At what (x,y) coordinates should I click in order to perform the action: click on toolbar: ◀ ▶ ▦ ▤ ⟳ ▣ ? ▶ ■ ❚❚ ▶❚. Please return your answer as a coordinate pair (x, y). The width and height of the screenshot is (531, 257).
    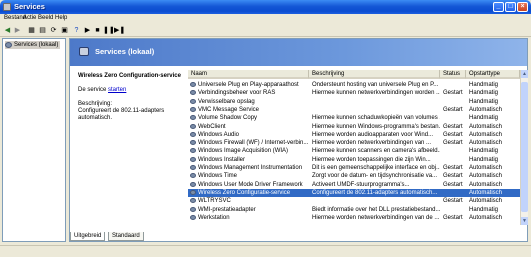
    Looking at the image, I should click on (265, 30).